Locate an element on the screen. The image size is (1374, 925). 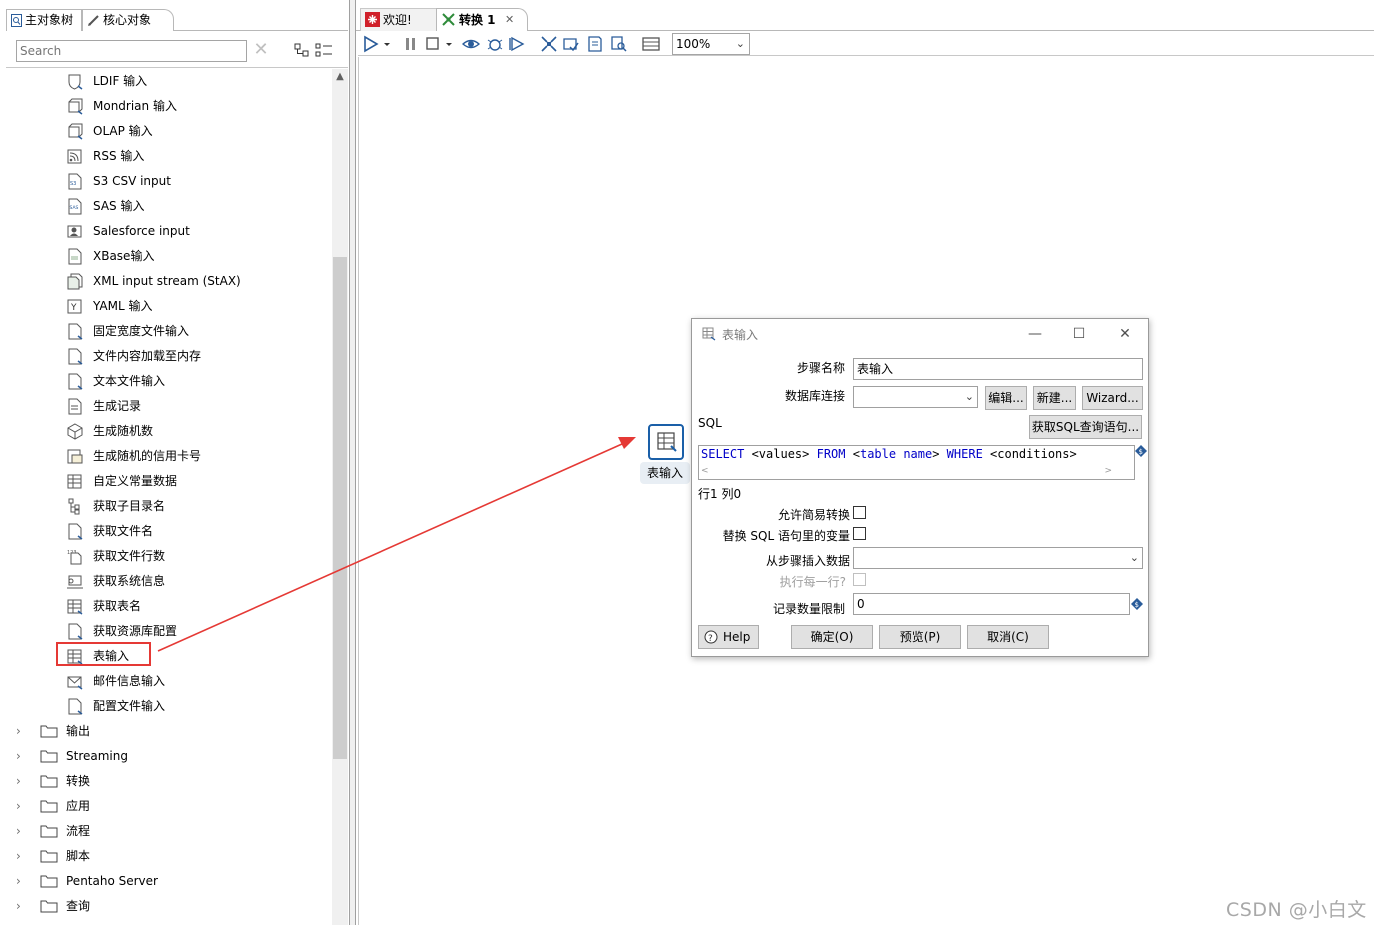
stop-dropdown-icon is located at coordinates (449, 44).